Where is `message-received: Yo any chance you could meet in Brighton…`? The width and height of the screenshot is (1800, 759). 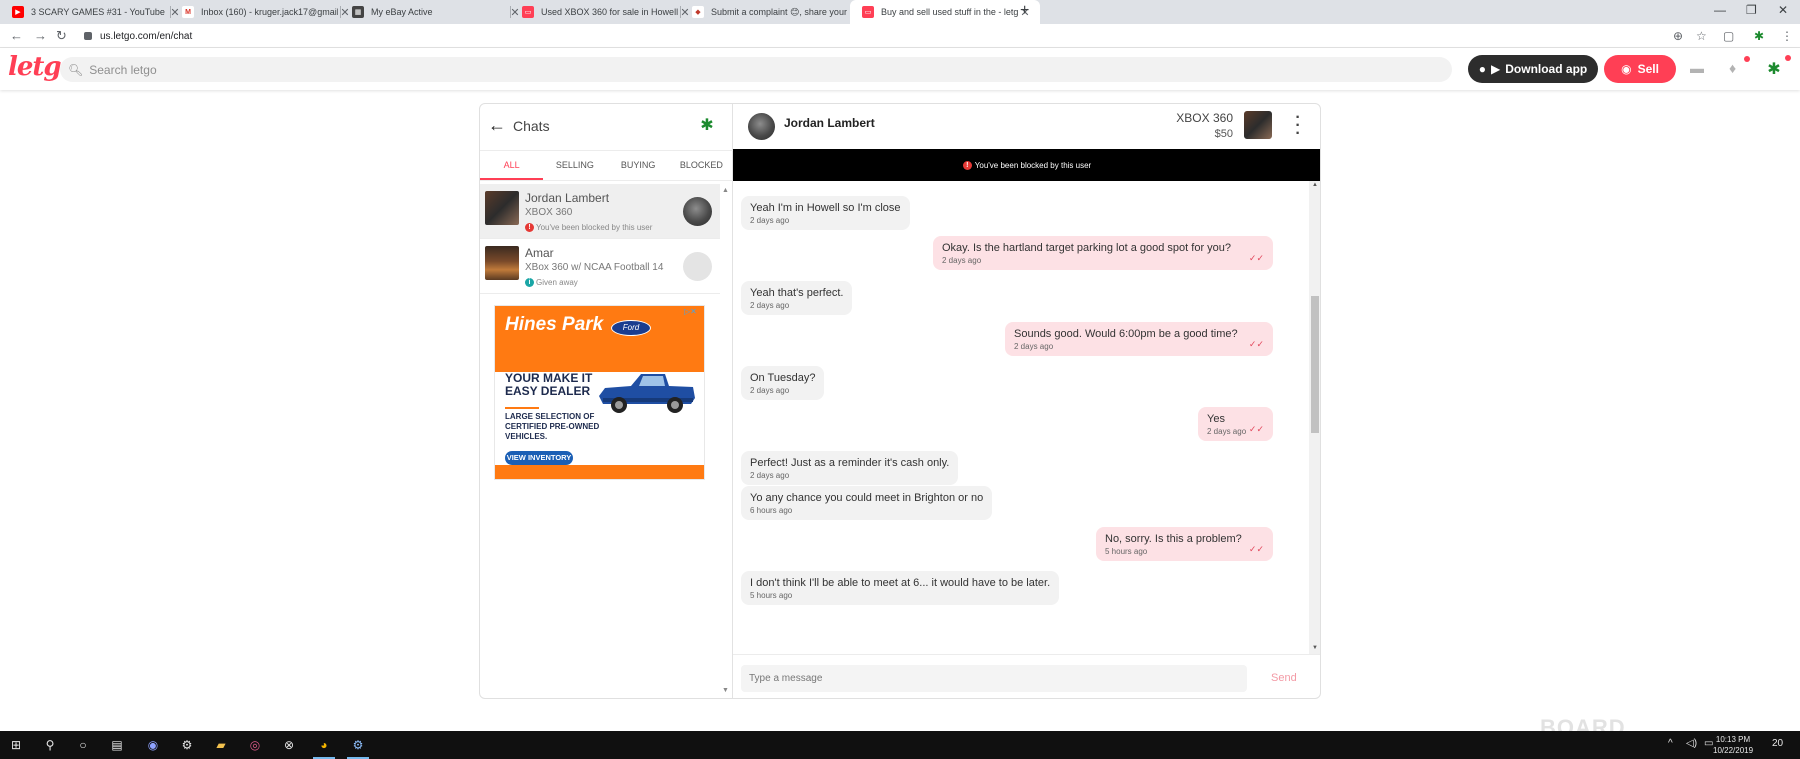
message-received: Yo any chance you could meet in Brighton… is located at coordinates (867, 503).